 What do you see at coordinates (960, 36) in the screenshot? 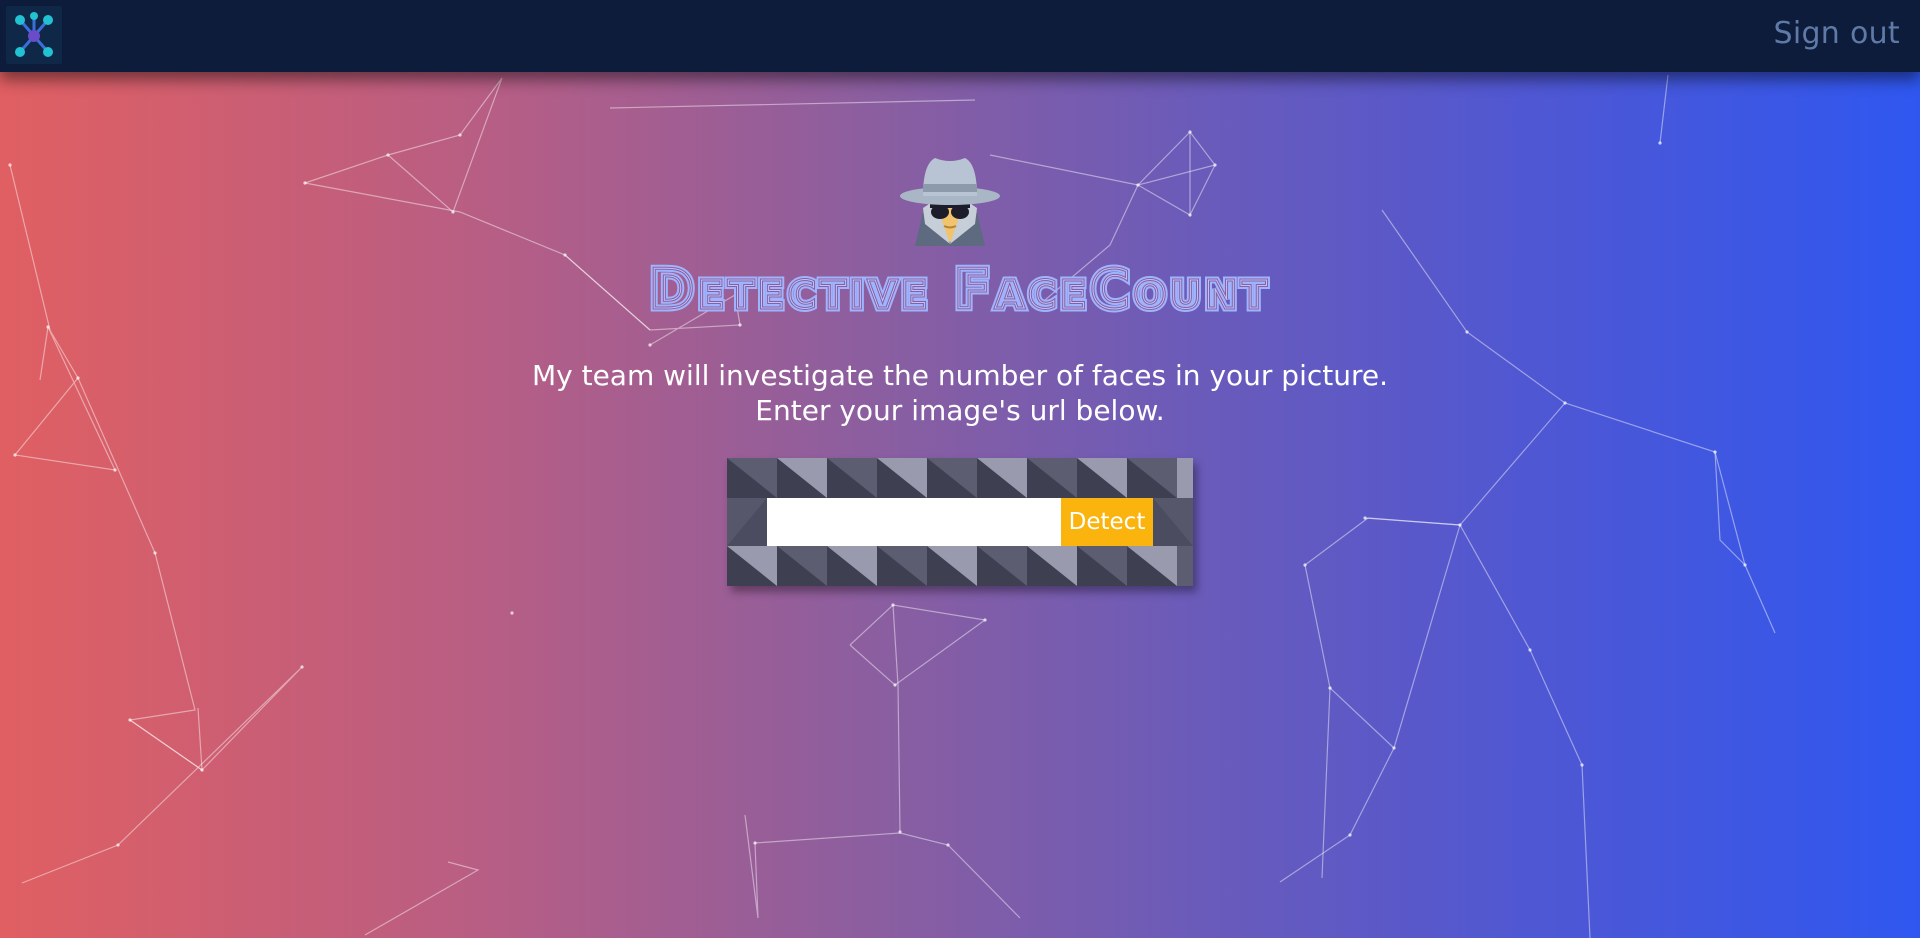
I see `top-navigation-bar: Sign out` at bounding box center [960, 36].